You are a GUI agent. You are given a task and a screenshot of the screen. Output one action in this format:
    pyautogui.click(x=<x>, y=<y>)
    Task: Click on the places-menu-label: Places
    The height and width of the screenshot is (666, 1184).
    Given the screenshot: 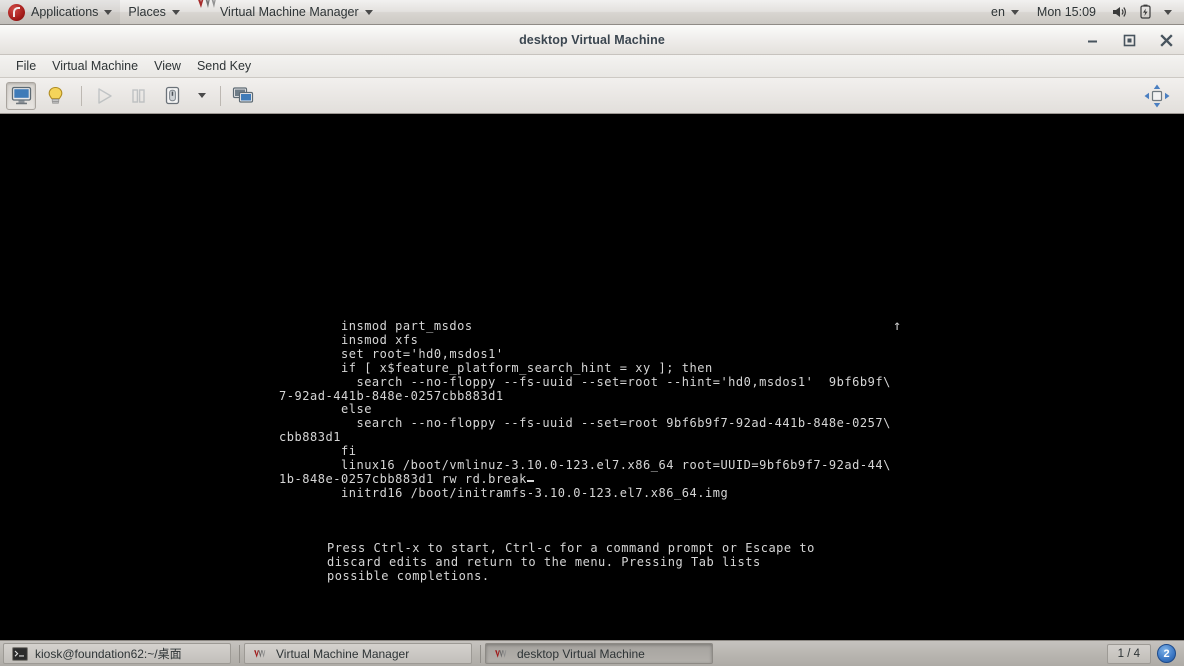 What is the action you would take?
    pyautogui.click(x=147, y=12)
    